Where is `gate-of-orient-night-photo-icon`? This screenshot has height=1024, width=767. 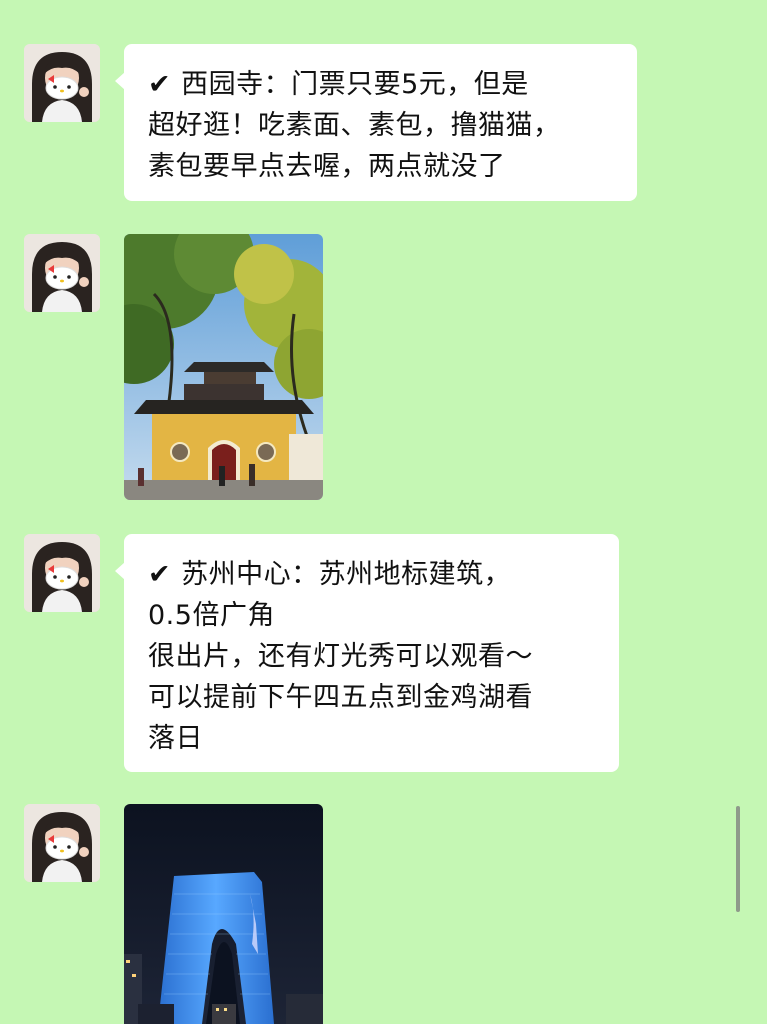
gate-of-orient-night-photo-icon is located at coordinates (223, 914).